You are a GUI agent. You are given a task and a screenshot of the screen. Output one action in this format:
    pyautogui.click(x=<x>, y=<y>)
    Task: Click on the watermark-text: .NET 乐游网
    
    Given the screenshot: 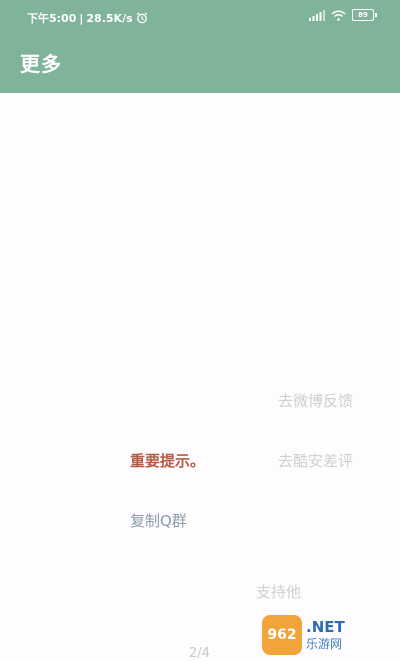 What is the action you would take?
    pyautogui.click(x=325, y=634)
    